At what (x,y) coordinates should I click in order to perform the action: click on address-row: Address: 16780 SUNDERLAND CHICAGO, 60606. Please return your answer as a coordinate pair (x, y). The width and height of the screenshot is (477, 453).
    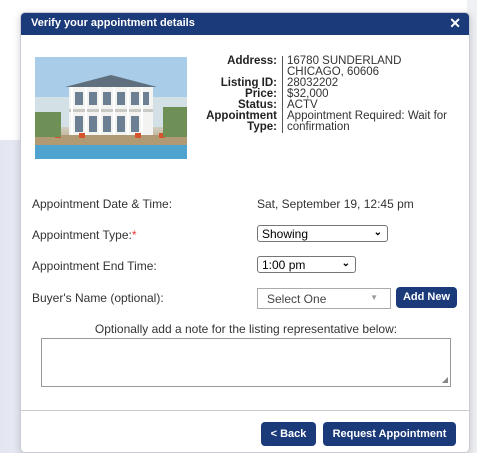
    Looking at the image, I should click on (328, 66).